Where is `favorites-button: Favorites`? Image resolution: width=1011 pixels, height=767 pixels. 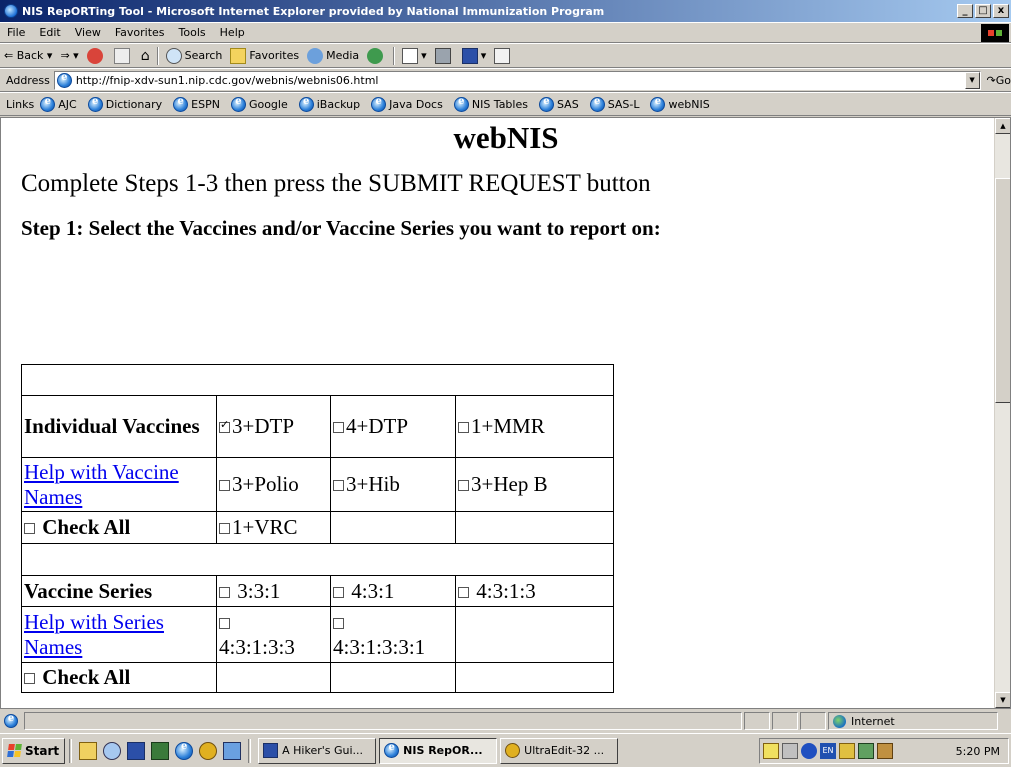 favorites-button: Favorites is located at coordinates (264, 55).